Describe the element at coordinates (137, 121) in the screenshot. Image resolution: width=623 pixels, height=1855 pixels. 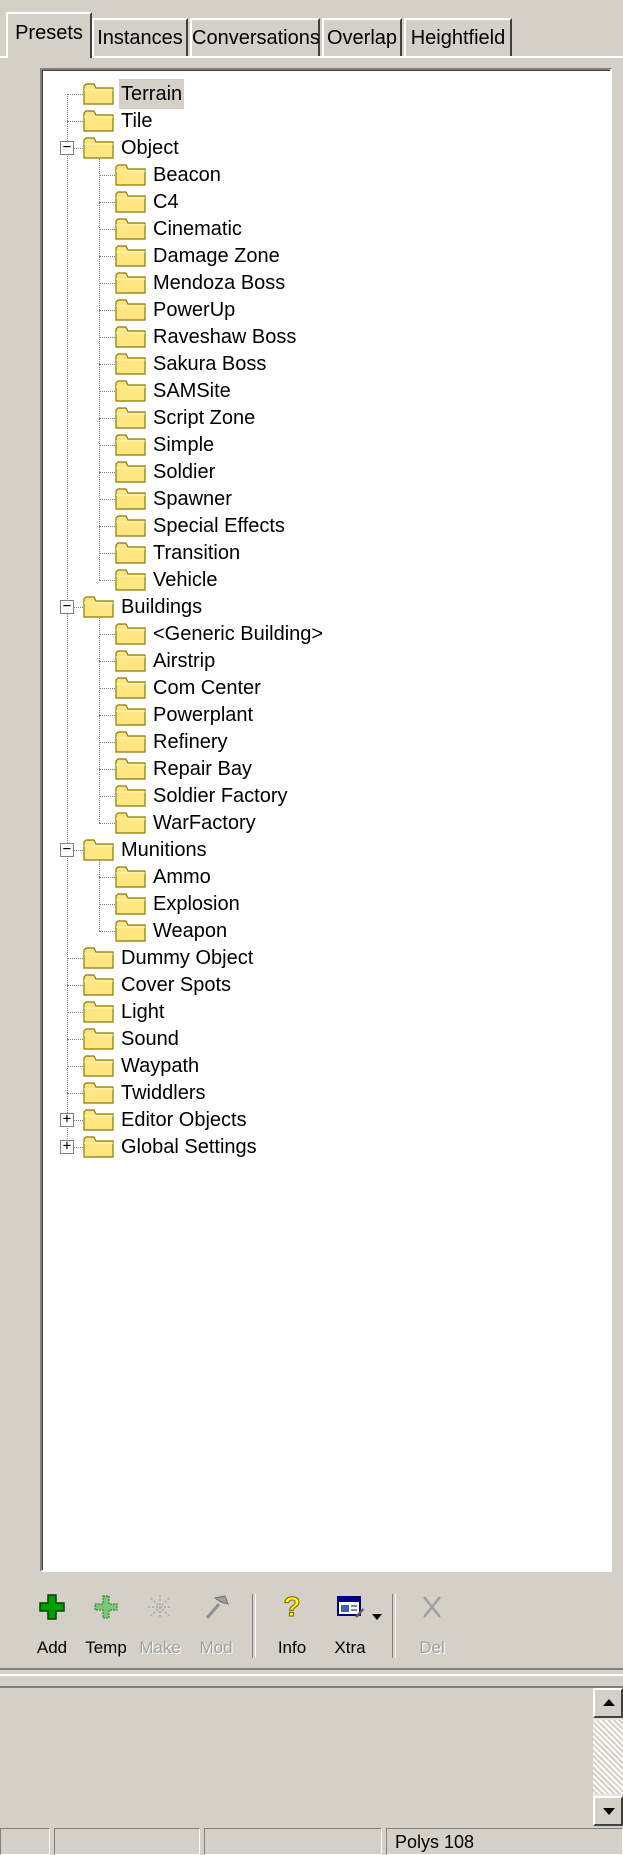
I see `tree-item-label: Tile` at that location.